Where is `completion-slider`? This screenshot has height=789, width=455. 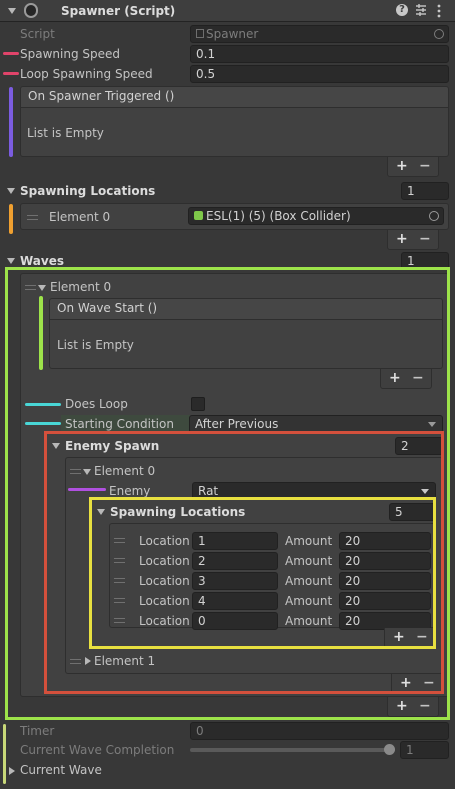
completion-slider is located at coordinates (292, 750).